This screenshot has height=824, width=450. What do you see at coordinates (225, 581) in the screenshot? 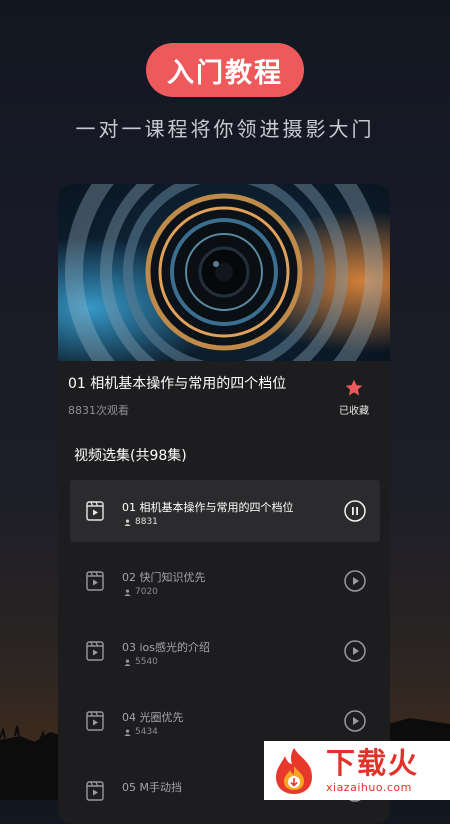
I see `episode-row: 02 快门知识优先 7020` at bounding box center [225, 581].